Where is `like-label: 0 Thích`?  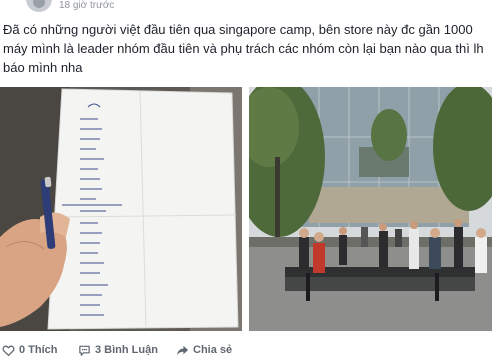
like-label: 0 Thích is located at coordinates (38, 350).